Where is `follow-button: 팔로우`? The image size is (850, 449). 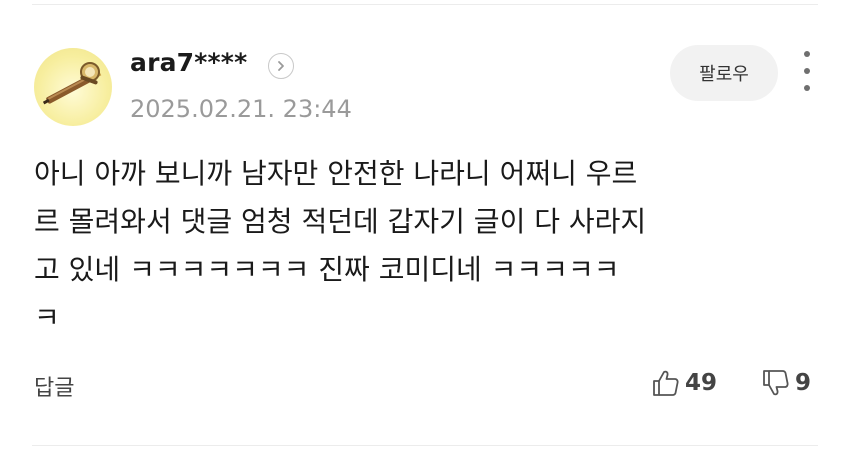
follow-button: 팔로우 is located at coordinates (724, 73).